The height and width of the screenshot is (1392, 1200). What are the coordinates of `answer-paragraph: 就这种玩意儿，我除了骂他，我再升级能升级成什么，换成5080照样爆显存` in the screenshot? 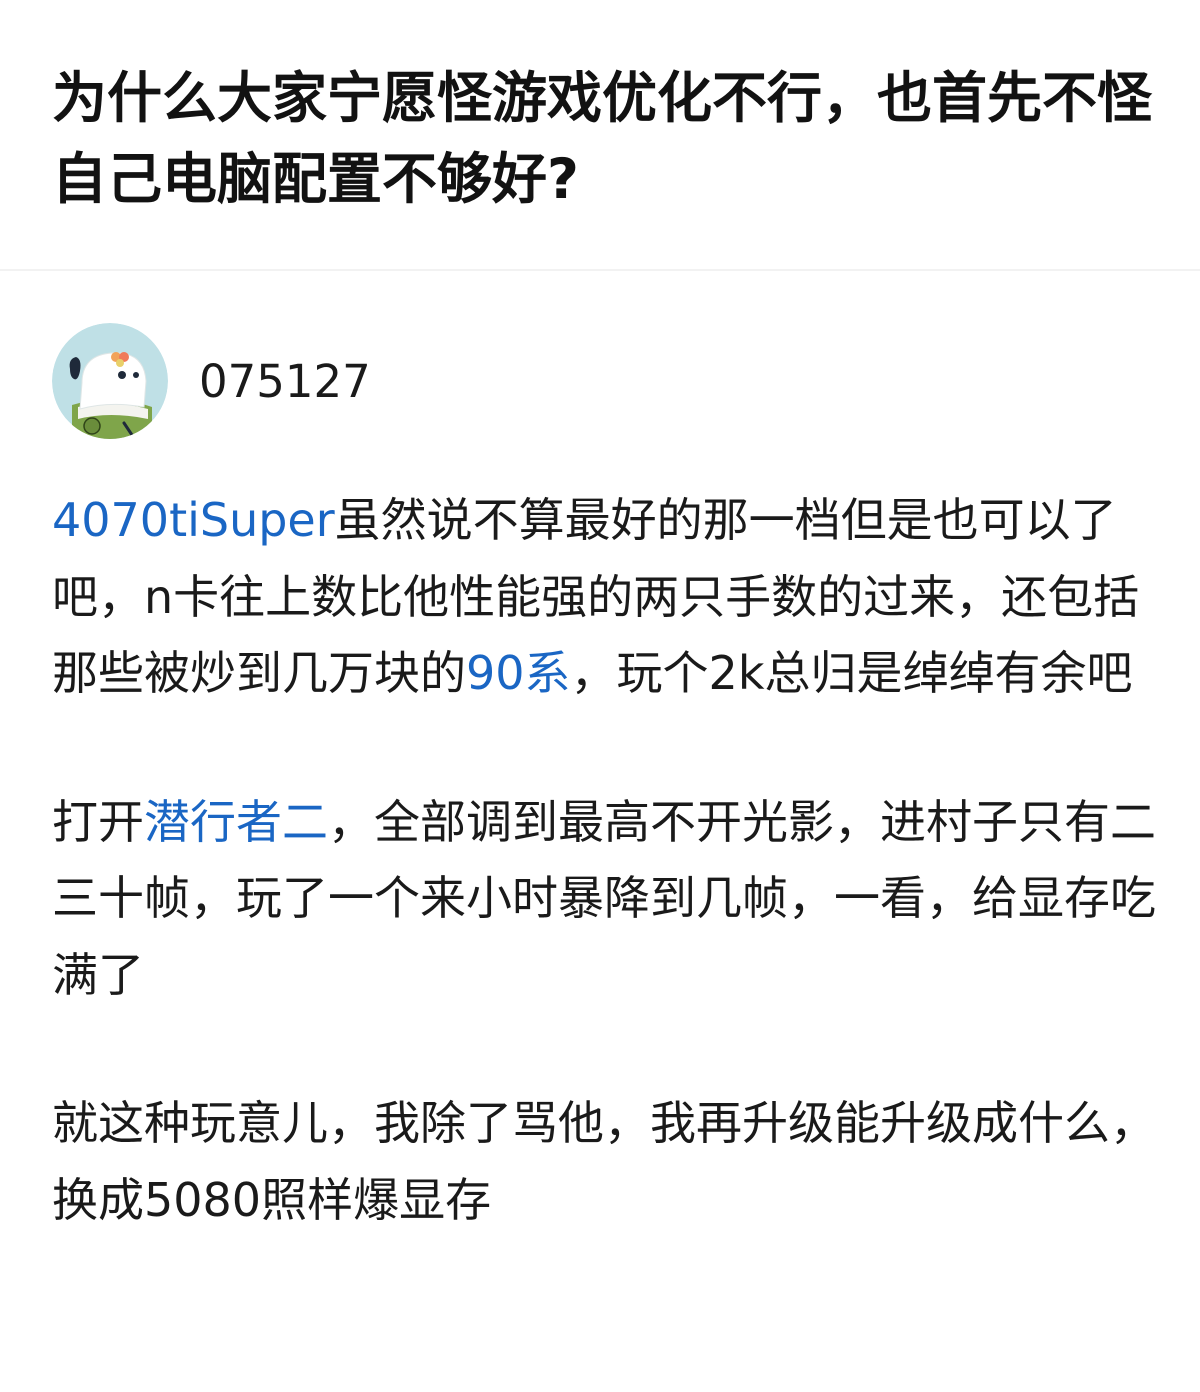 It's located at (607, 1161).